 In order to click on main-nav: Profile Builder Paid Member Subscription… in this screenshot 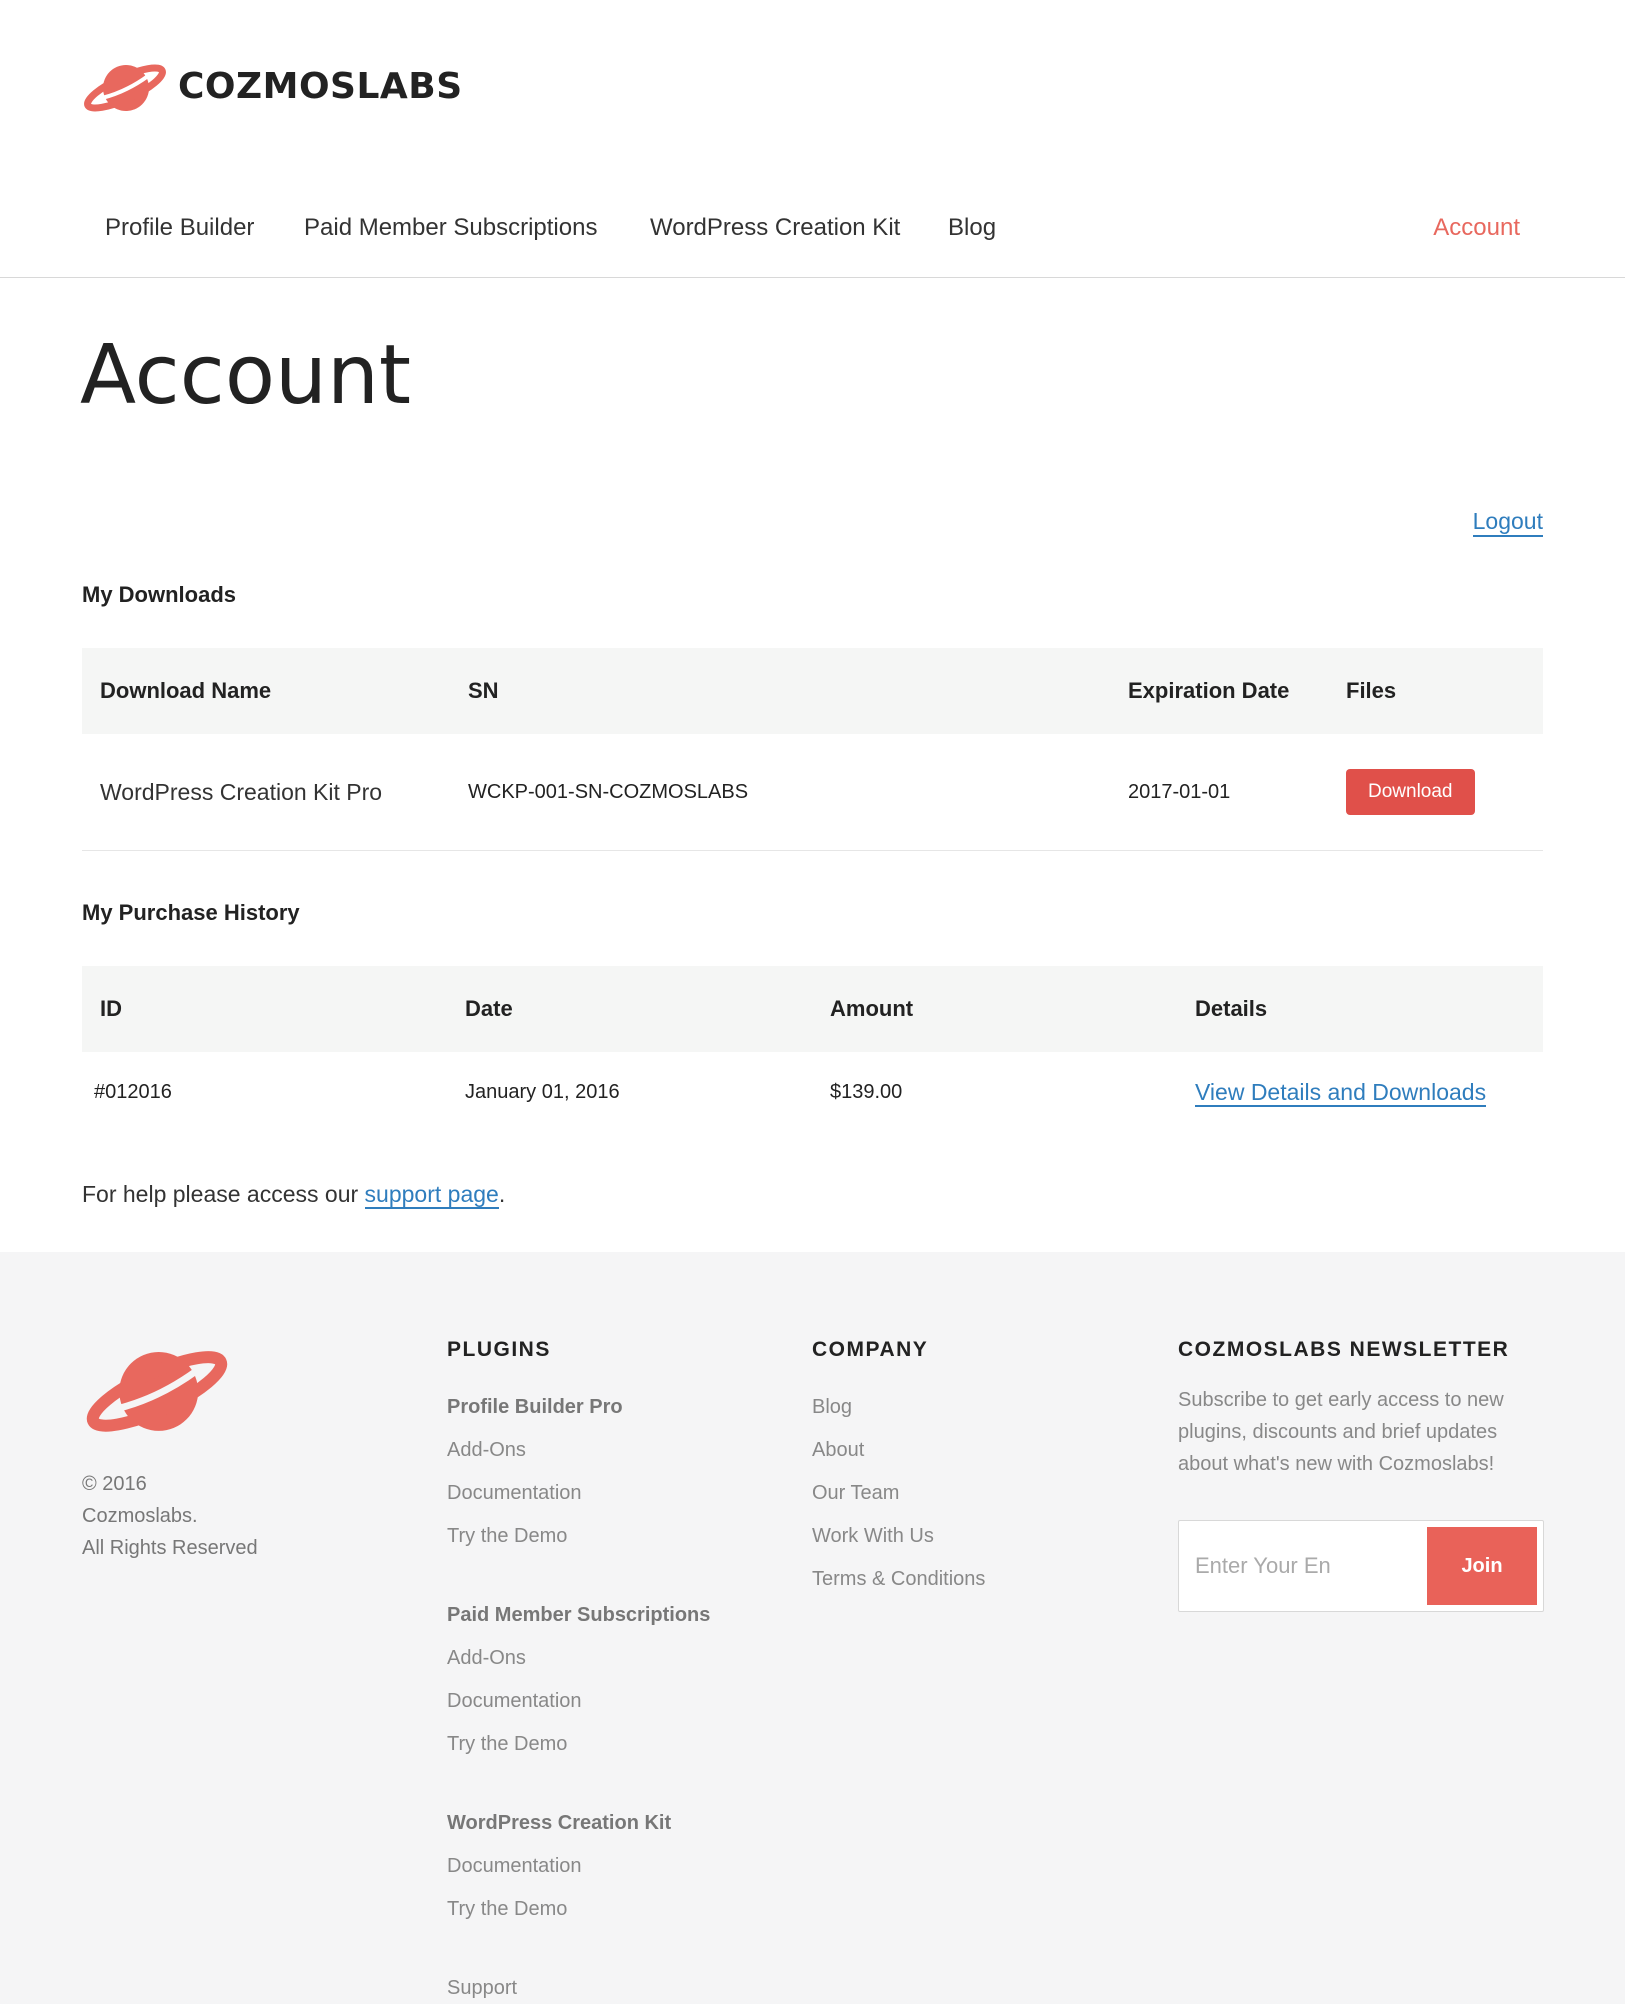, I will do `click(812, 229)`.